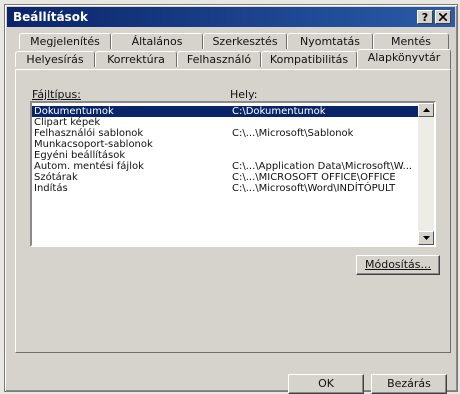 The image size is (460, 394). I want to click on file-type: Dokumentumok, so click(74, 111).